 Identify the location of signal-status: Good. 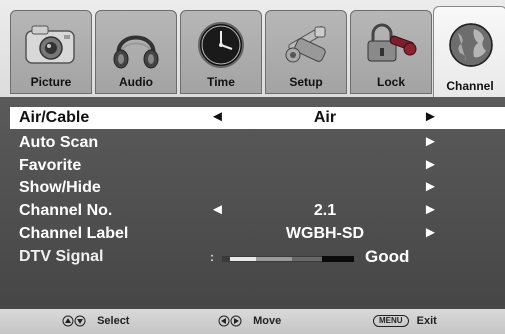
(387, 256).